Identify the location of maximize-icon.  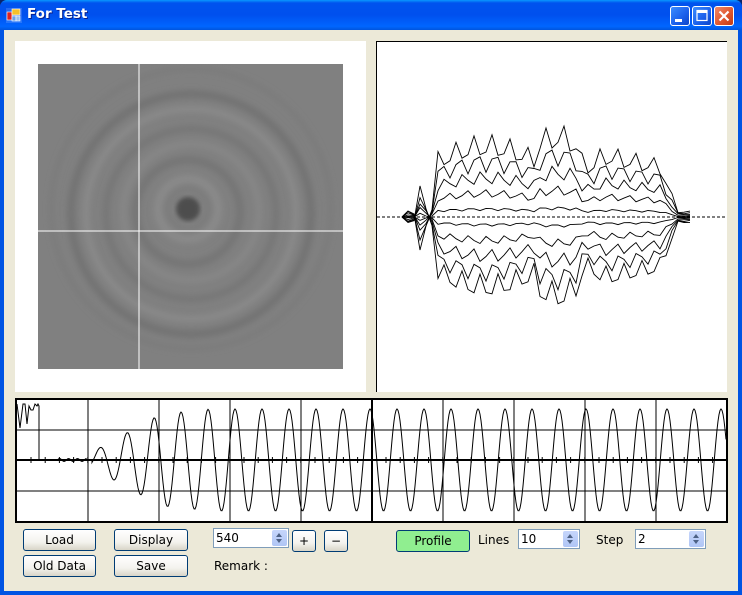
(702, 15).